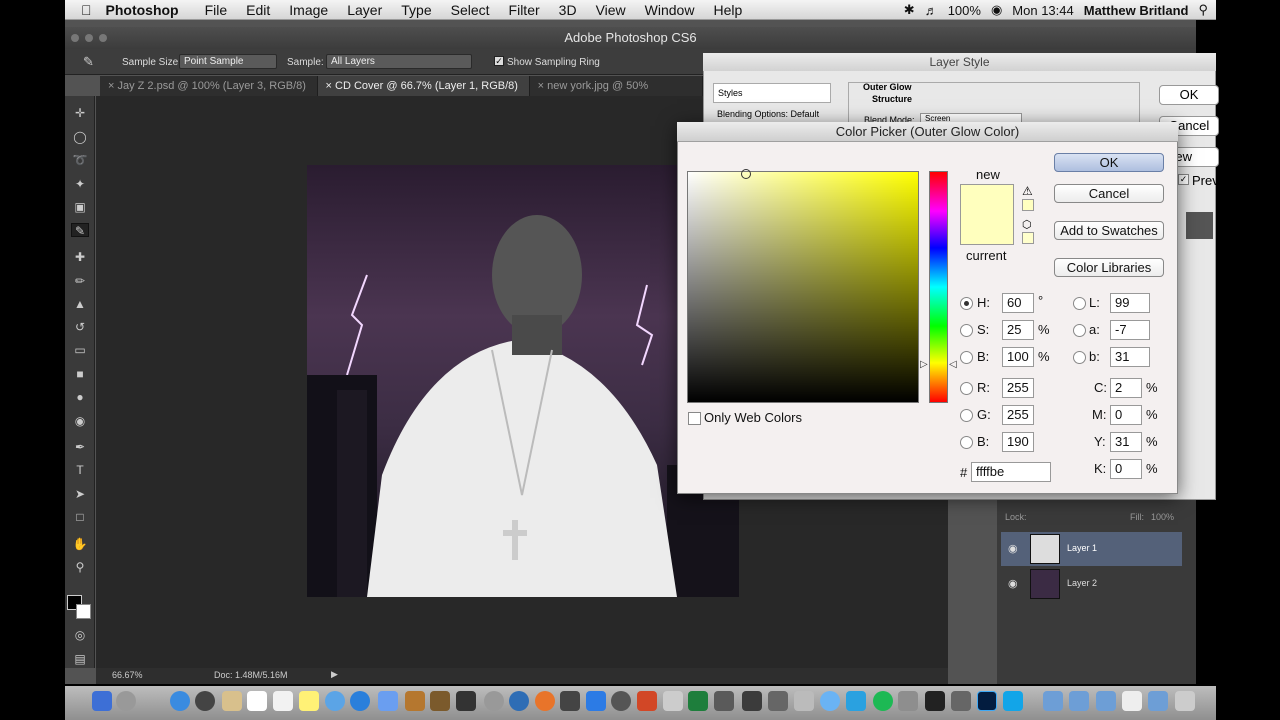 The width and height of the screenshot is (1280, 720). Describe the element at coordinates (88, 62) in the screenshot. I see `eyedropper-icon: ✎` at that location.